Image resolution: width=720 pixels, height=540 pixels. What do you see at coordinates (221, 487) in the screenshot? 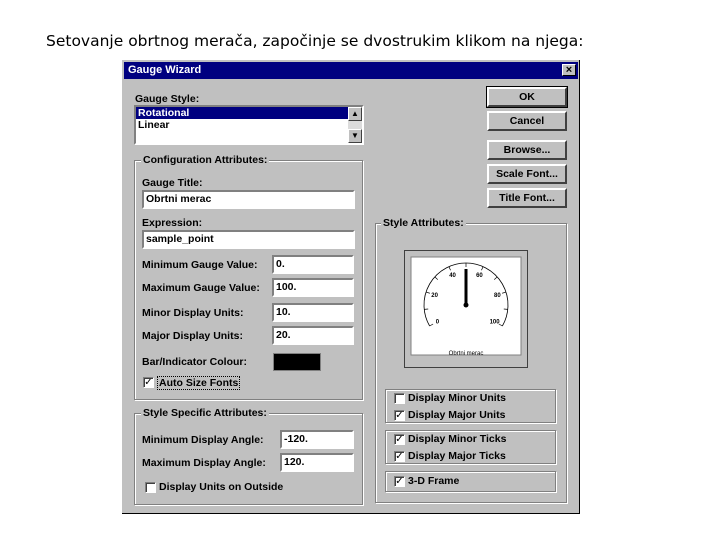
I see `display-units-outside-label: Display Units on Outside` at bounding box center [221, 487].